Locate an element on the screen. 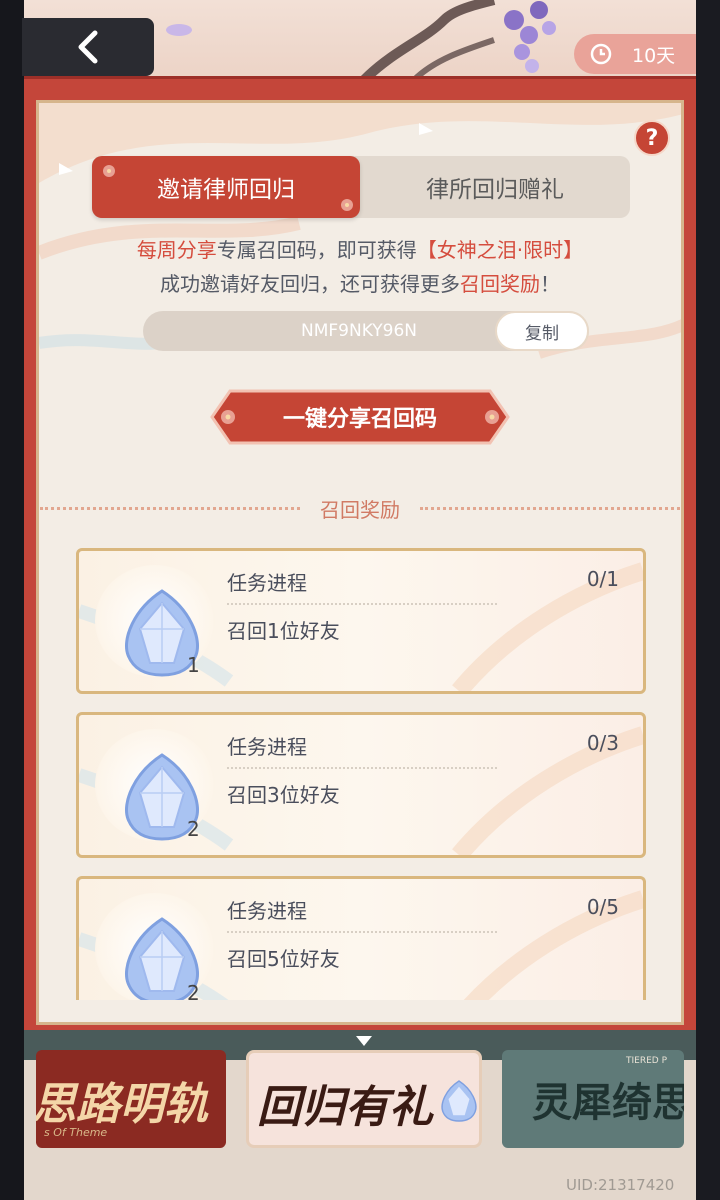 This screenshot has height=1200, width=720. chevron-left-icon is located at coordinates (88, 47).